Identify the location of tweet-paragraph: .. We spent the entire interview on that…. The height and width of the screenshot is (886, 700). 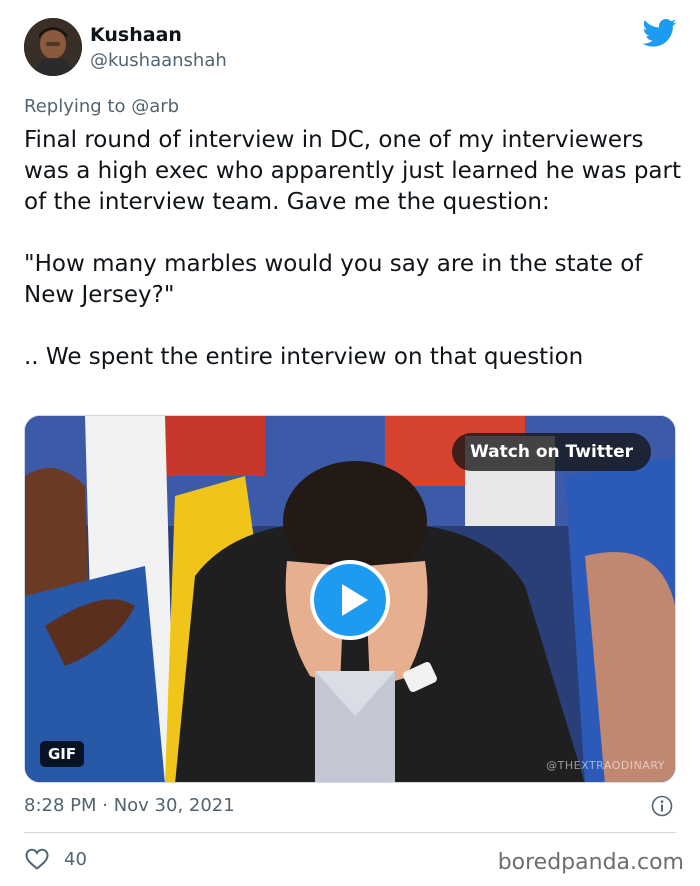
(304, 357).